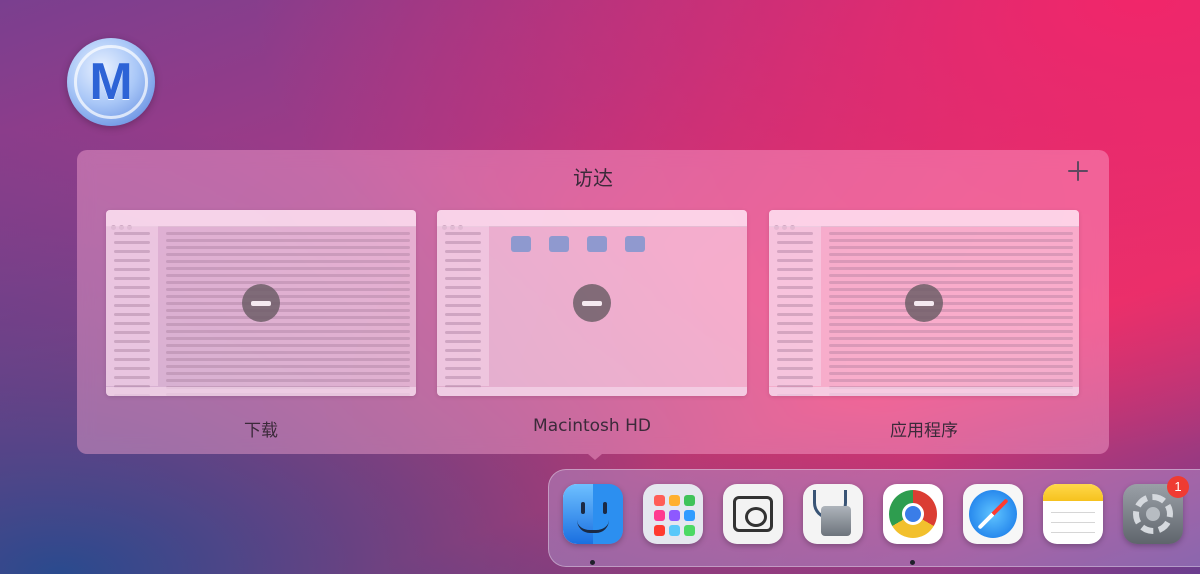  I want to click on dock-item-finder, so click(593, 524).